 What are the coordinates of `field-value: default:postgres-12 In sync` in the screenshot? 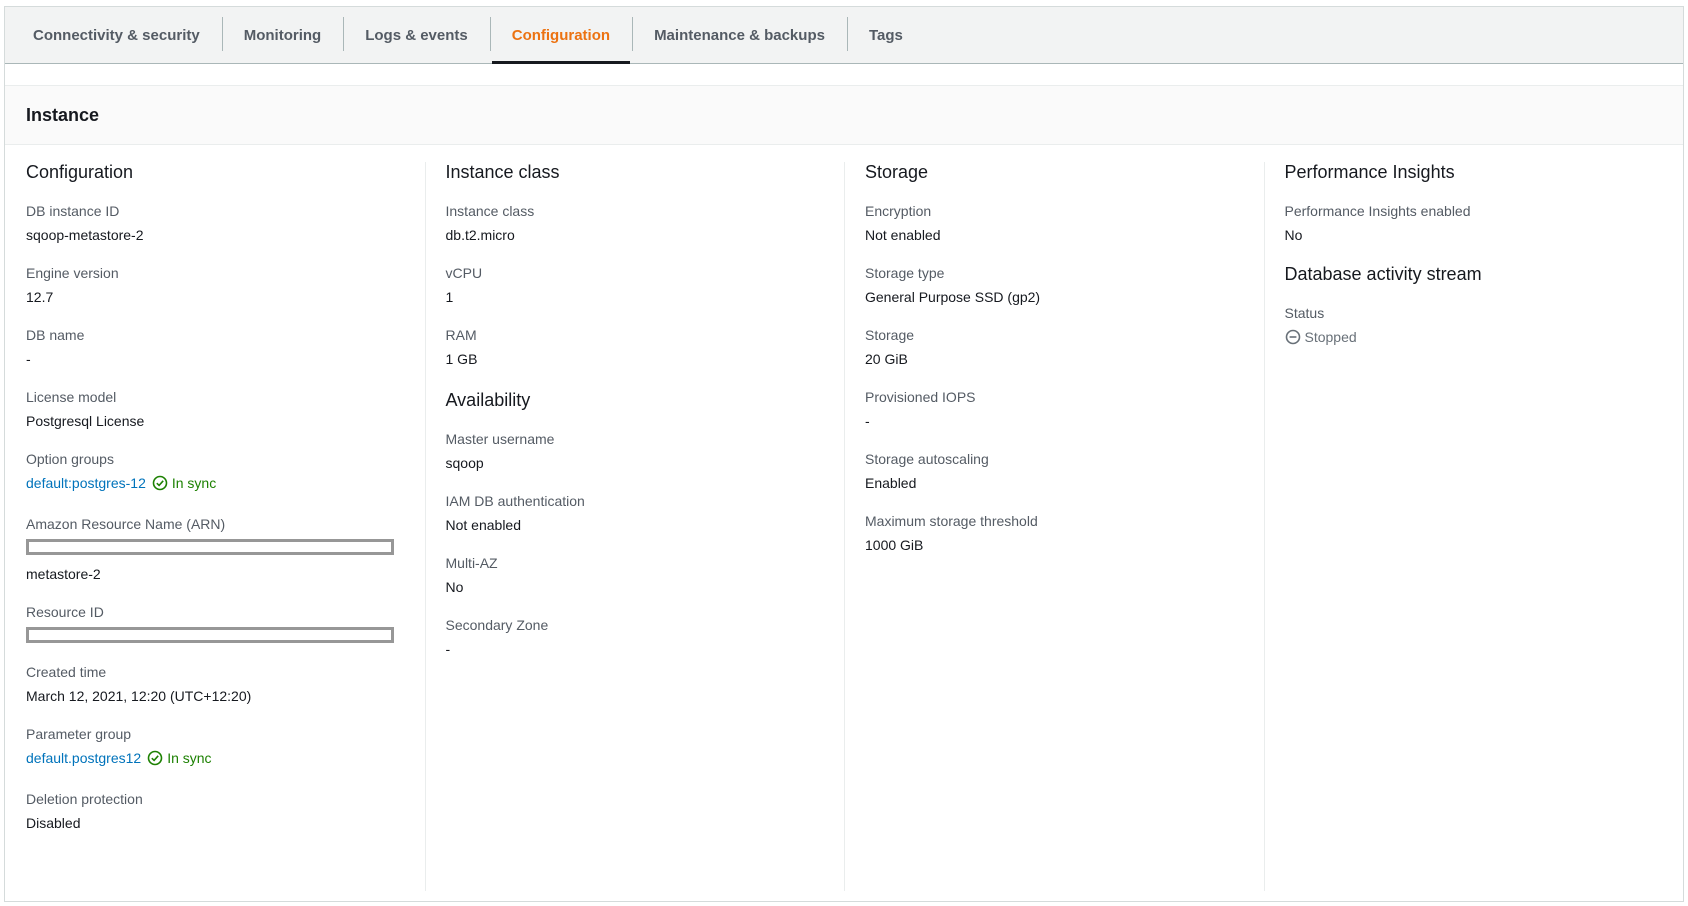 It's located at (215, 484).